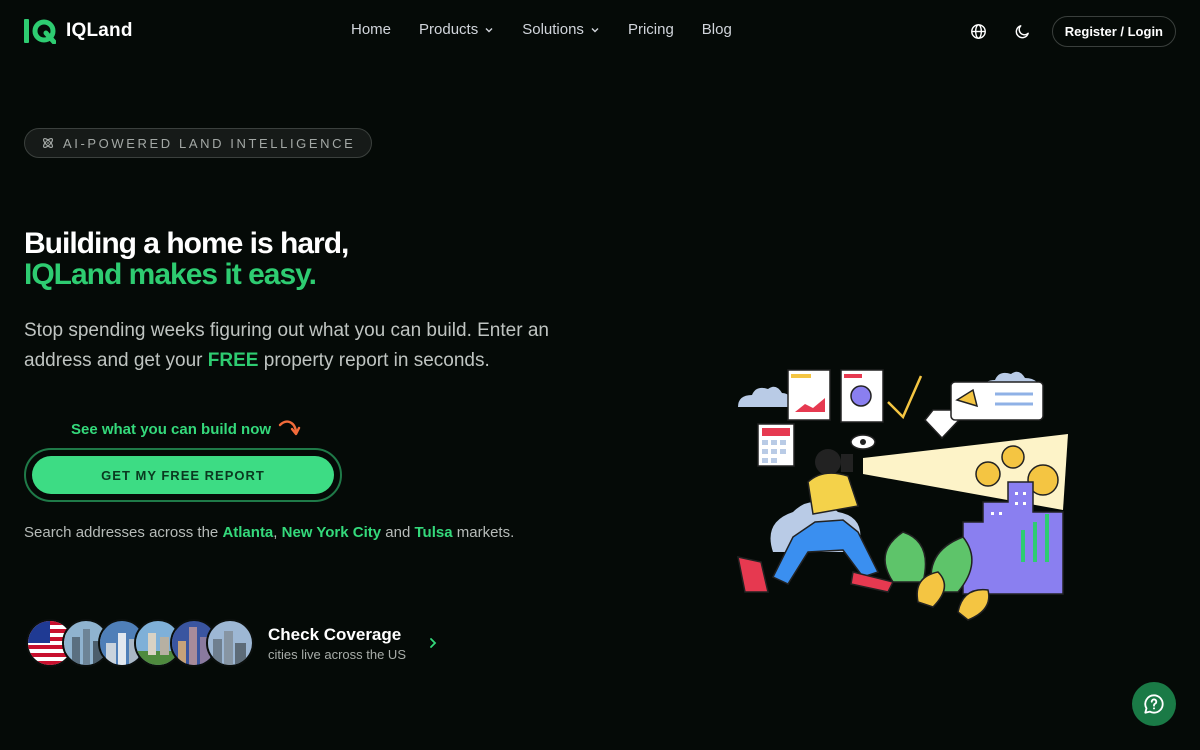 Image resolution: width=1200 pixels, height=750 pixels. I want to click on curved-arrow-icon, so click(289, 428).